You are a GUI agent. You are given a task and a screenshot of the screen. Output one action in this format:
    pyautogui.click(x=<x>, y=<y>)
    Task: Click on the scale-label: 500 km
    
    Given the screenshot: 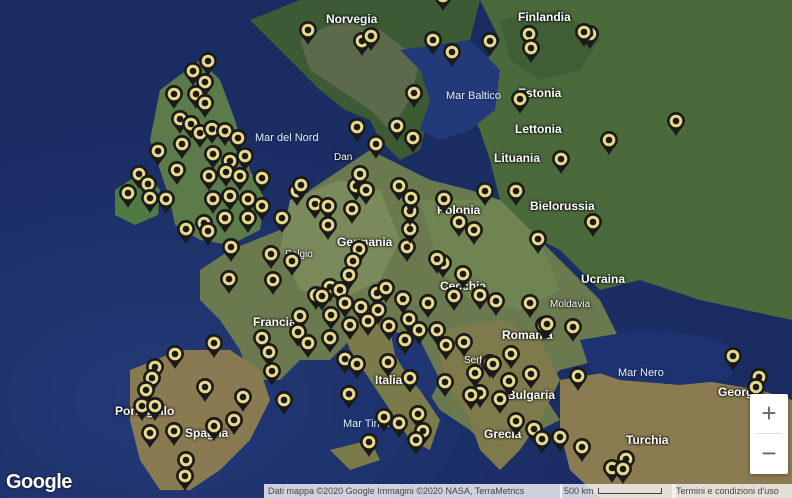 What is the action you would take?
    pyautogui.click(x=579, y=491)
    